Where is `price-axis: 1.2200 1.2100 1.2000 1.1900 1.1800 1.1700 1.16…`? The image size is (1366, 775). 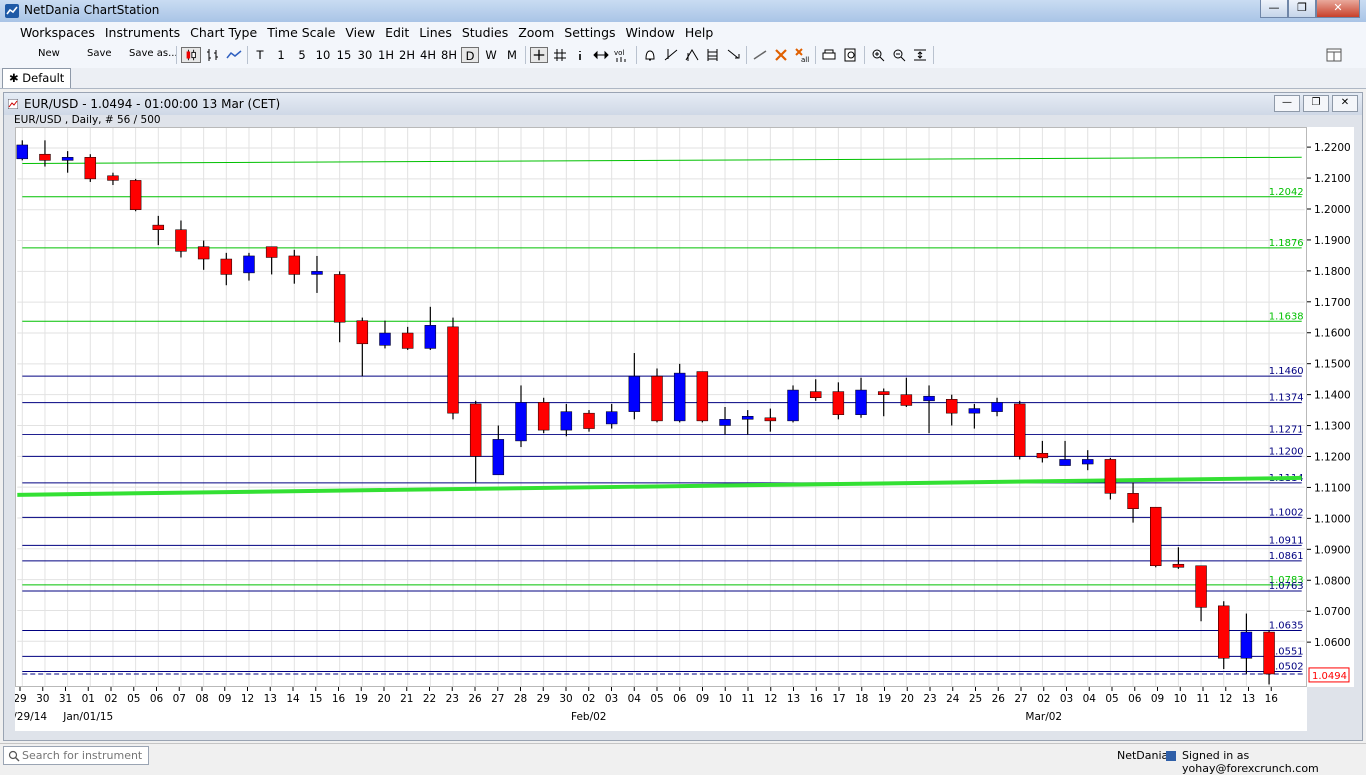 price-axis: 1.2200 1.2100 1.2000 1.1900 1.1800 1.1700 1.16… is located at coordinates (1330, 407).